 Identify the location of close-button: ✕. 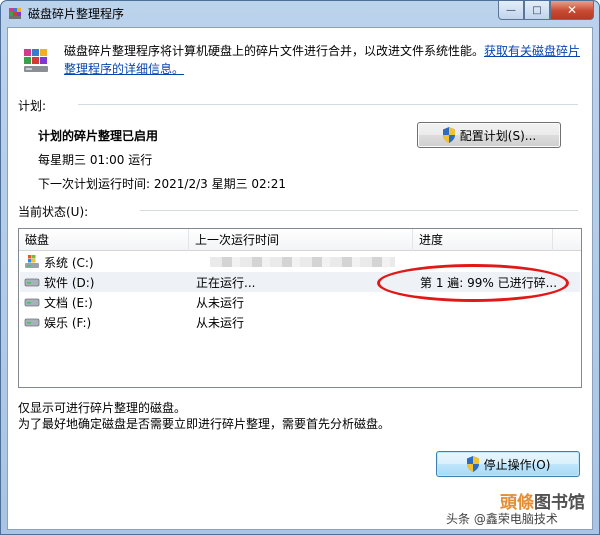
(572, 10).